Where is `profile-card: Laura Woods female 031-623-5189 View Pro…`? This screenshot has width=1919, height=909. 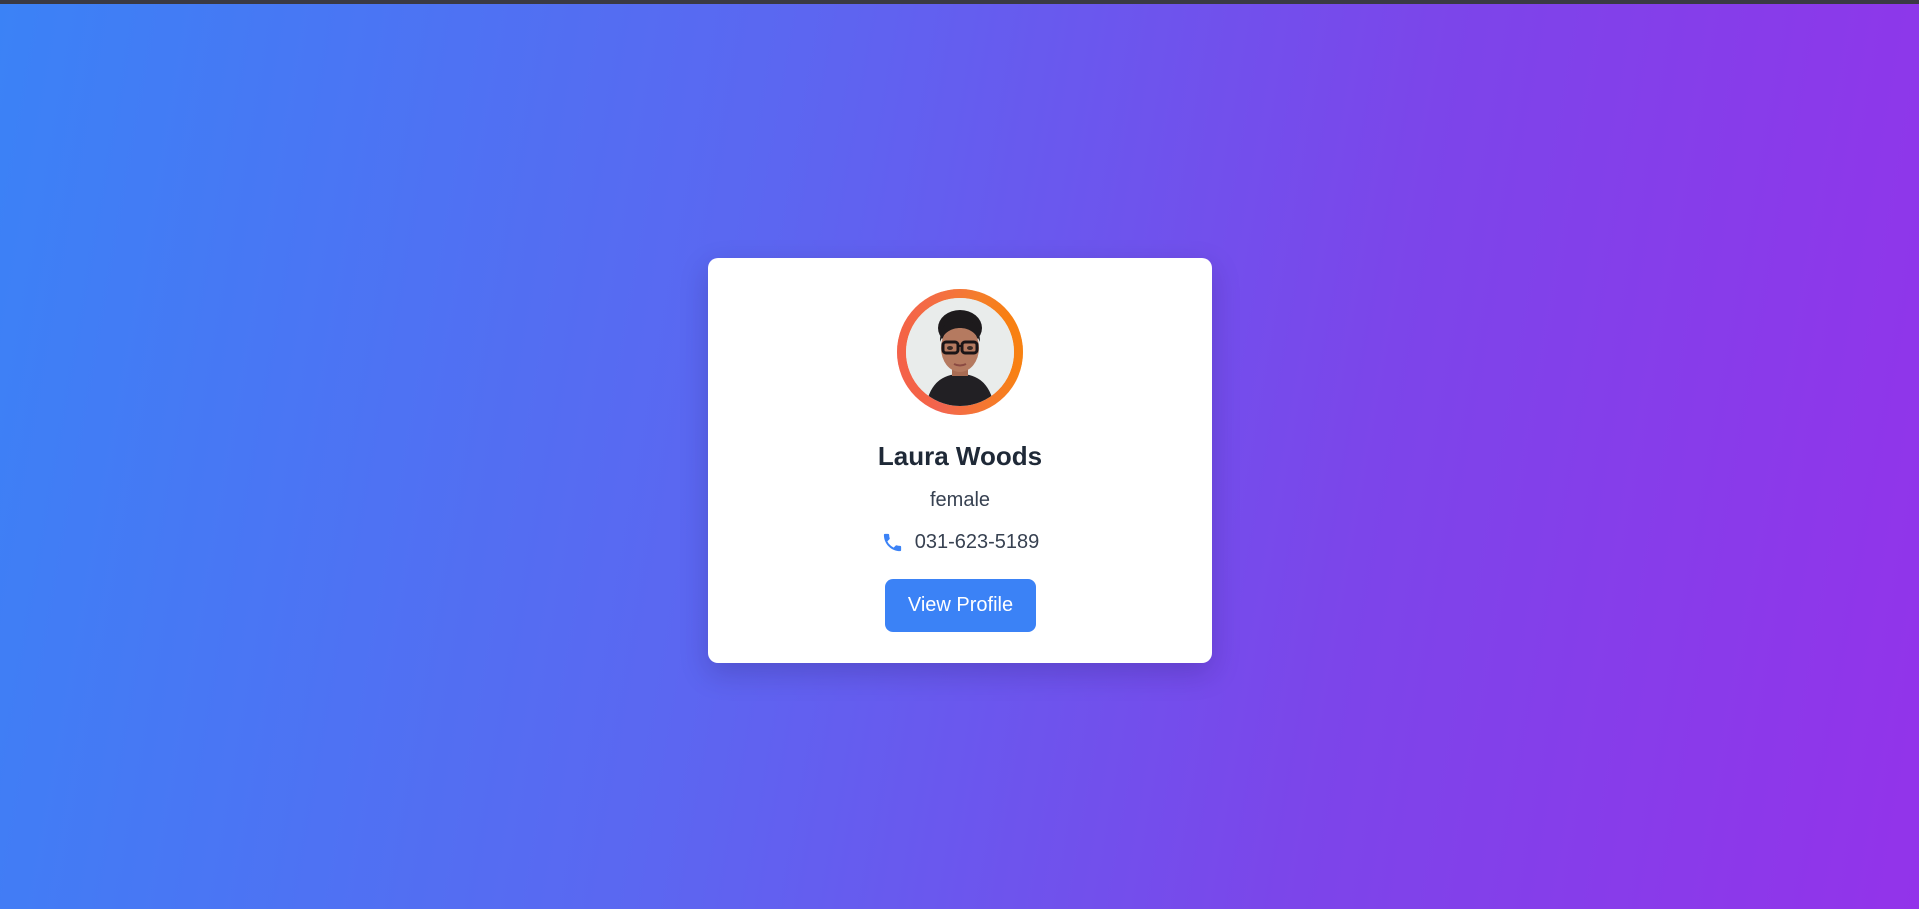
profile-card: Laura Woods female 031-623-5189 View Pro… is located at coordinates (960, 460).